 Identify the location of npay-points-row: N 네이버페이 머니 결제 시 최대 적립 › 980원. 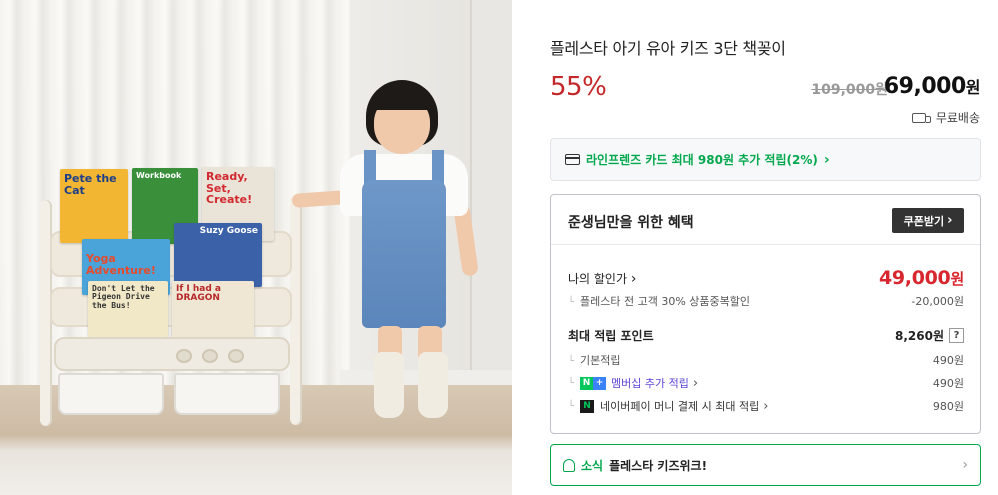
(766, 406).